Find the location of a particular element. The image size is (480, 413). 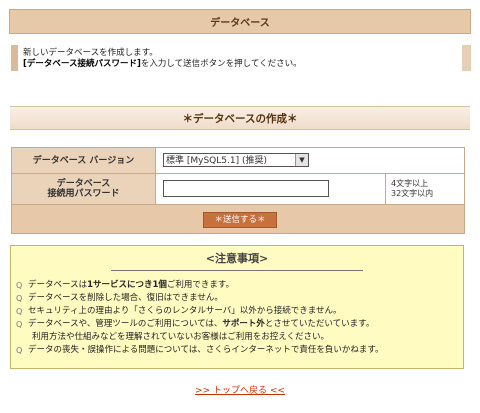

password-label: データベース 接続用パスワード is located at coordinates (84, 189).